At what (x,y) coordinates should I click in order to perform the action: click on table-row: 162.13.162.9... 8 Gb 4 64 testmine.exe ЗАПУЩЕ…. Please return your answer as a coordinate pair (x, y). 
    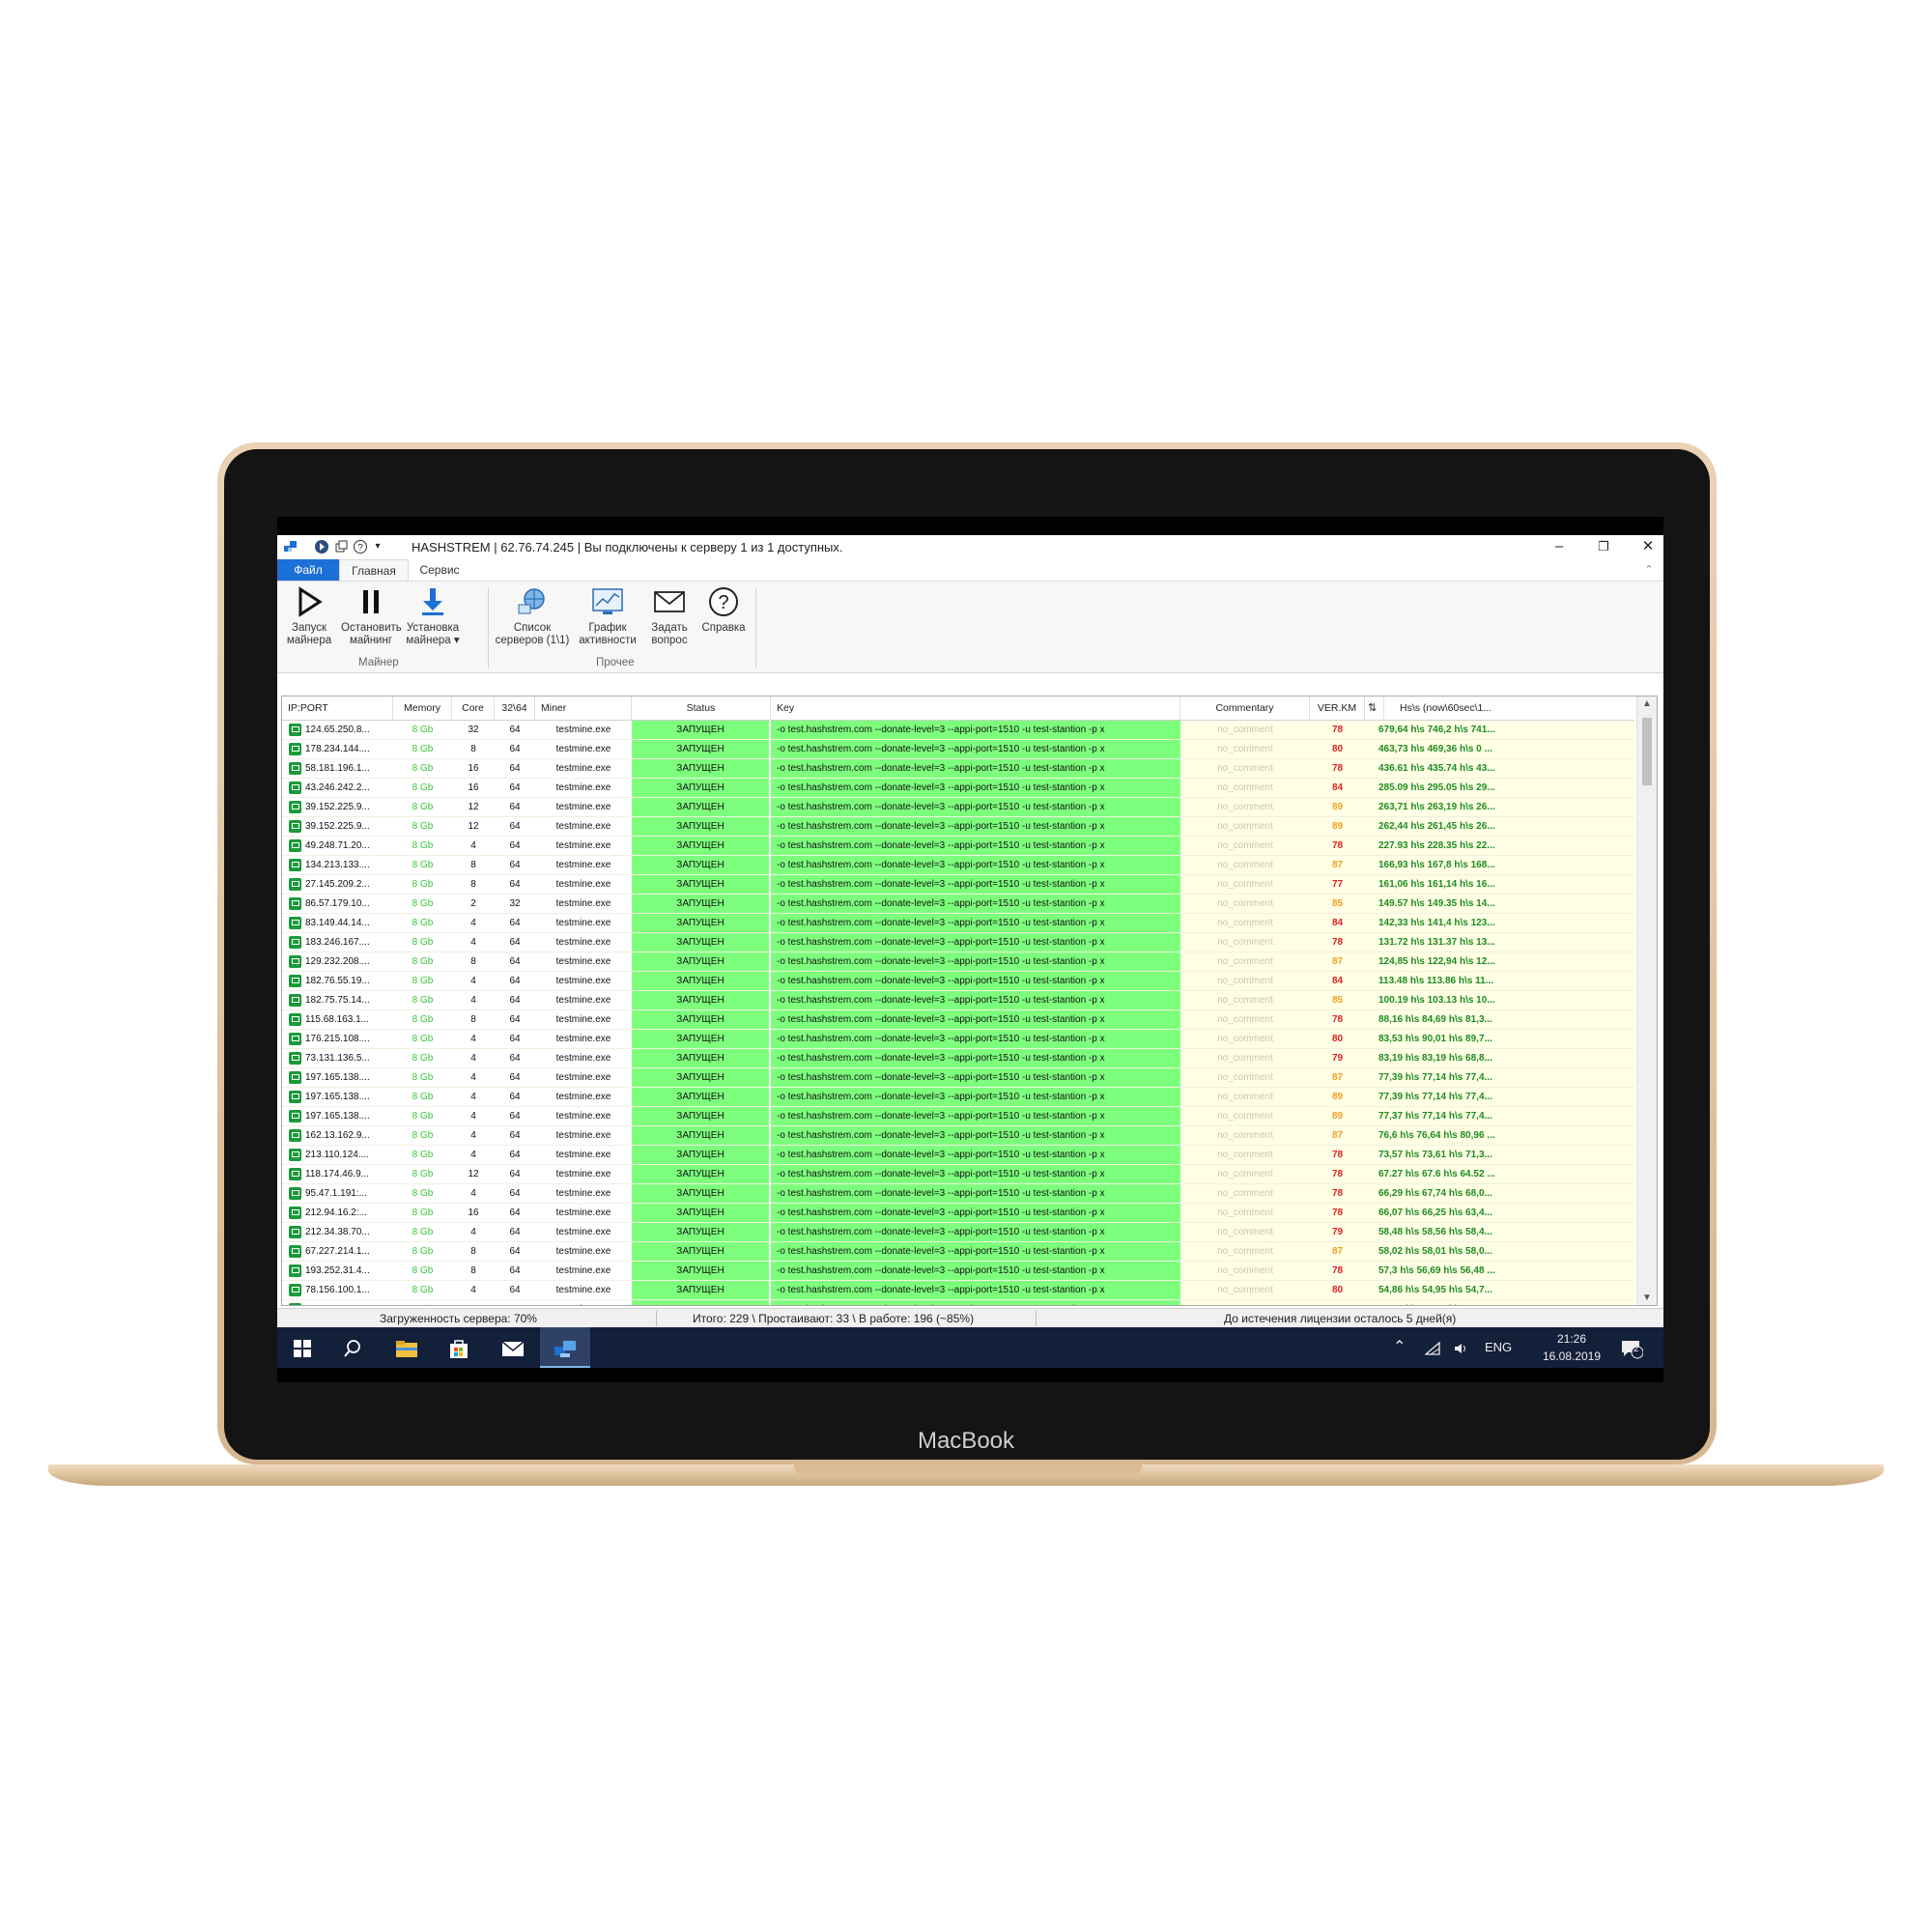
    Looking at the image, I should click on (958, 1136).